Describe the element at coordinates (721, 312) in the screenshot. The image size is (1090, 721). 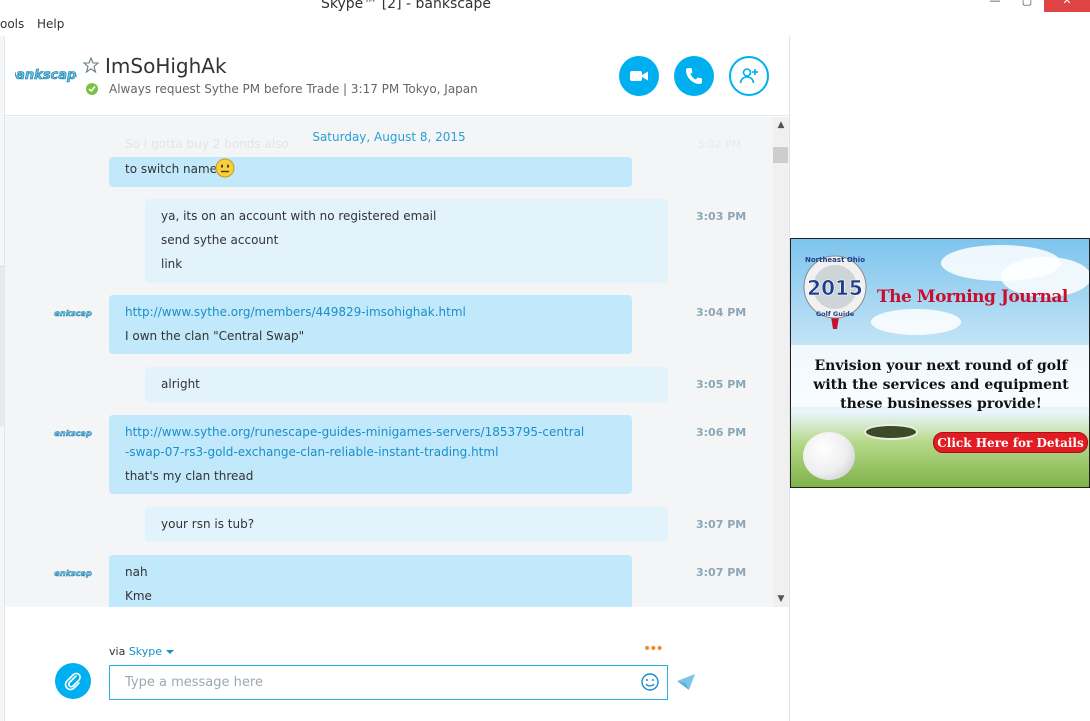
I see `message-time: 3:04 PM` at that location.